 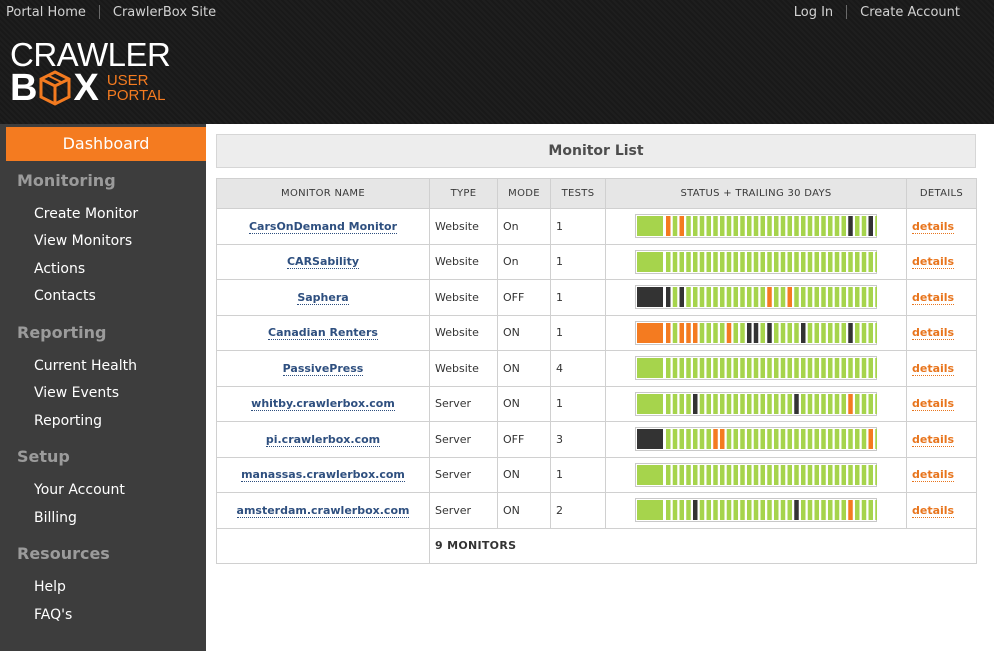 I want to click on sidebar-item-reporting: Reporting, so click(x=68, y=421).